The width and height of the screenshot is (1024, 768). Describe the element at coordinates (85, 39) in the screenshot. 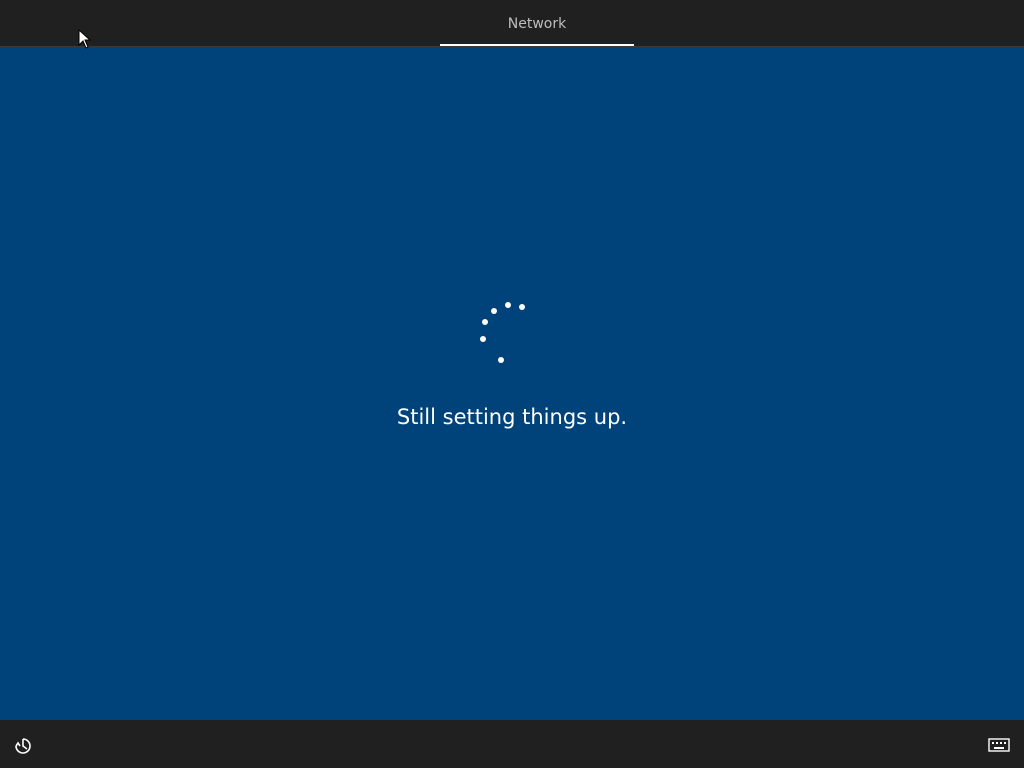

I see `mouse-cursor-icon` at that location.